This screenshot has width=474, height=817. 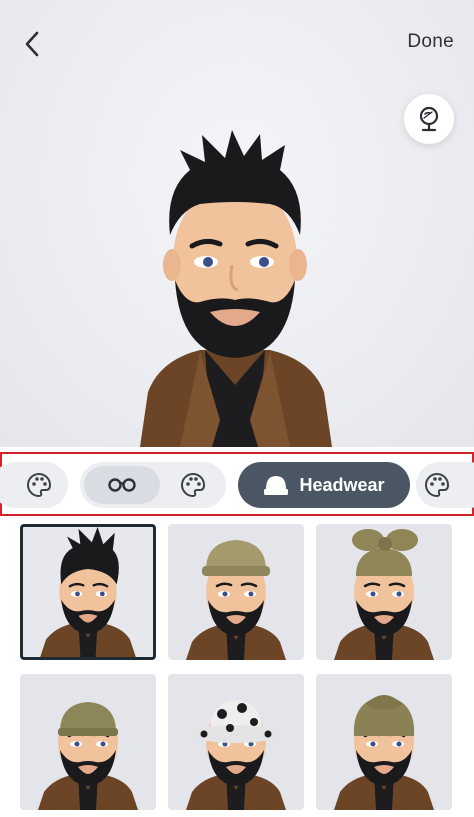 I want to click on headwear-option-floral-bucket-hat, so click(x=236, y=742).